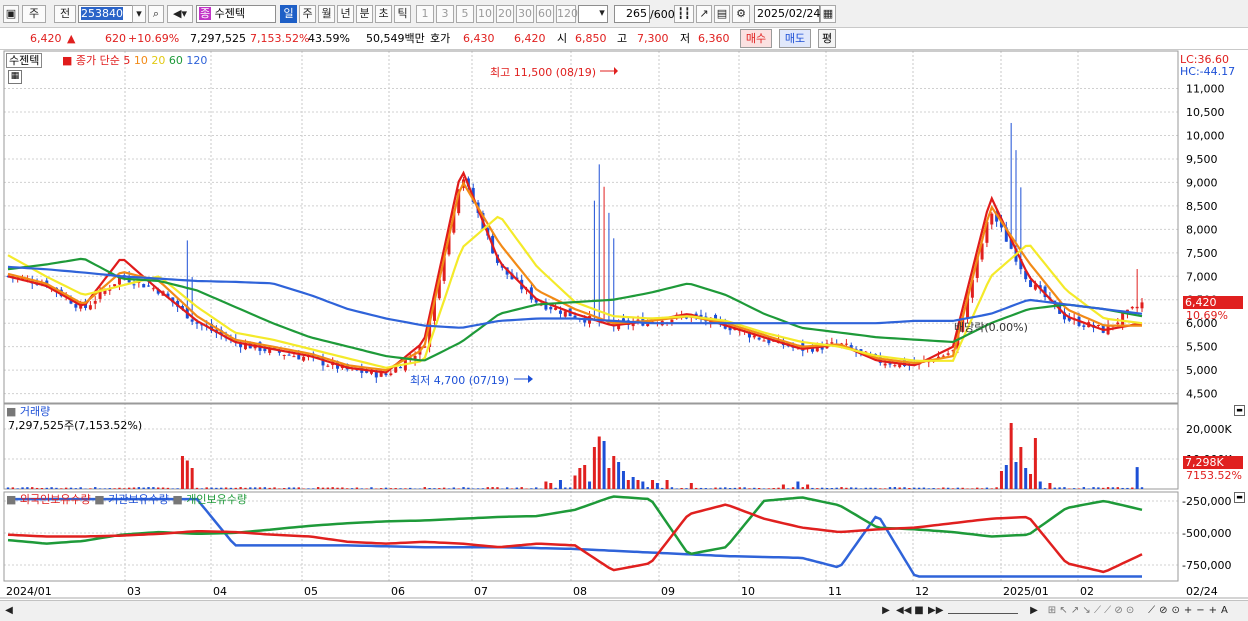 The width and height of the screenshot is (1248, 621). Describe the element at coordinates (24, 60) in the screenshot. I see `legend-stock-name: 수젠텍` at that location.